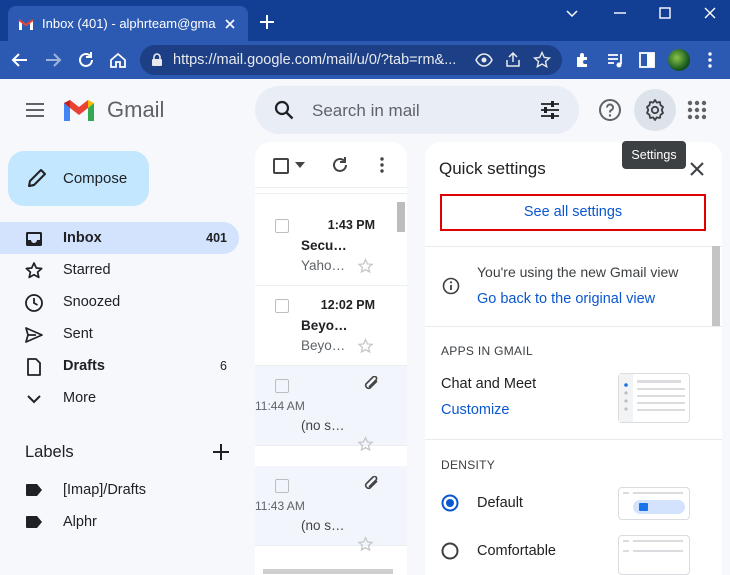 The height and width of the screenshot is (575, 730). Describe the element at coordinates (230, 24) in the screenshot. I see `close-tab-icon` at that location.